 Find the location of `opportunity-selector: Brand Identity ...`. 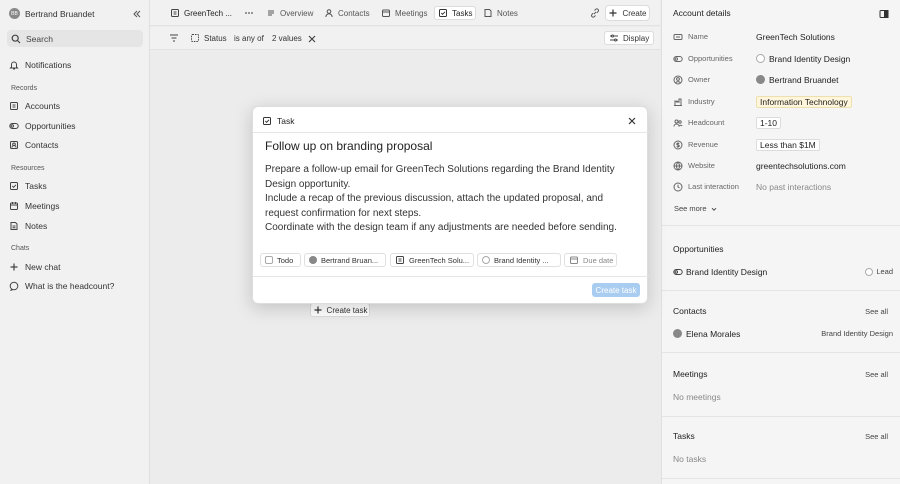

opportunity-selector: Brand Identity ... is located at coordinates (519, 260).